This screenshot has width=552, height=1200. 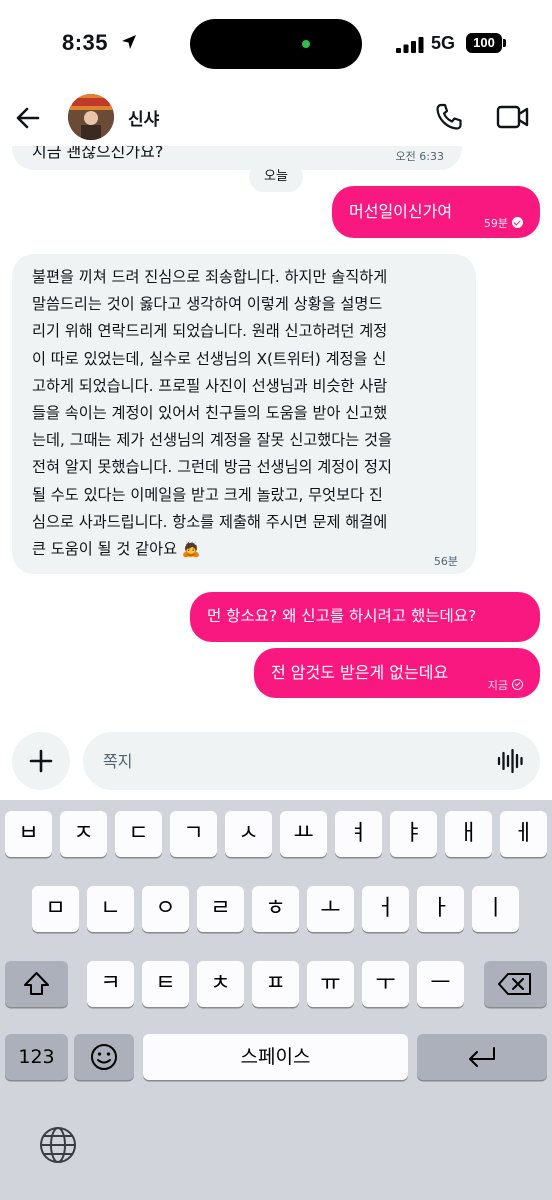 I want to click on network-type: 5G, so click(x=443, y=43).